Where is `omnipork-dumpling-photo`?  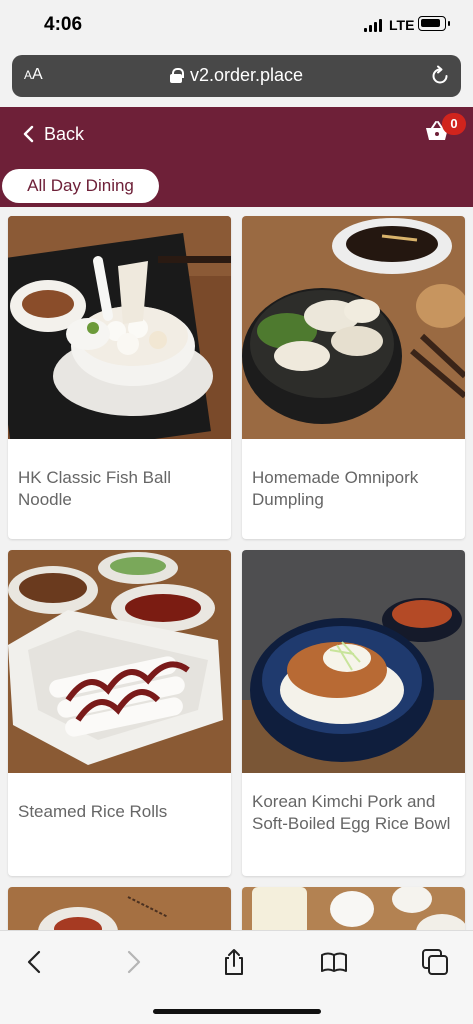
omnipork-dumpling-photo is located at coordinates (353, 327).